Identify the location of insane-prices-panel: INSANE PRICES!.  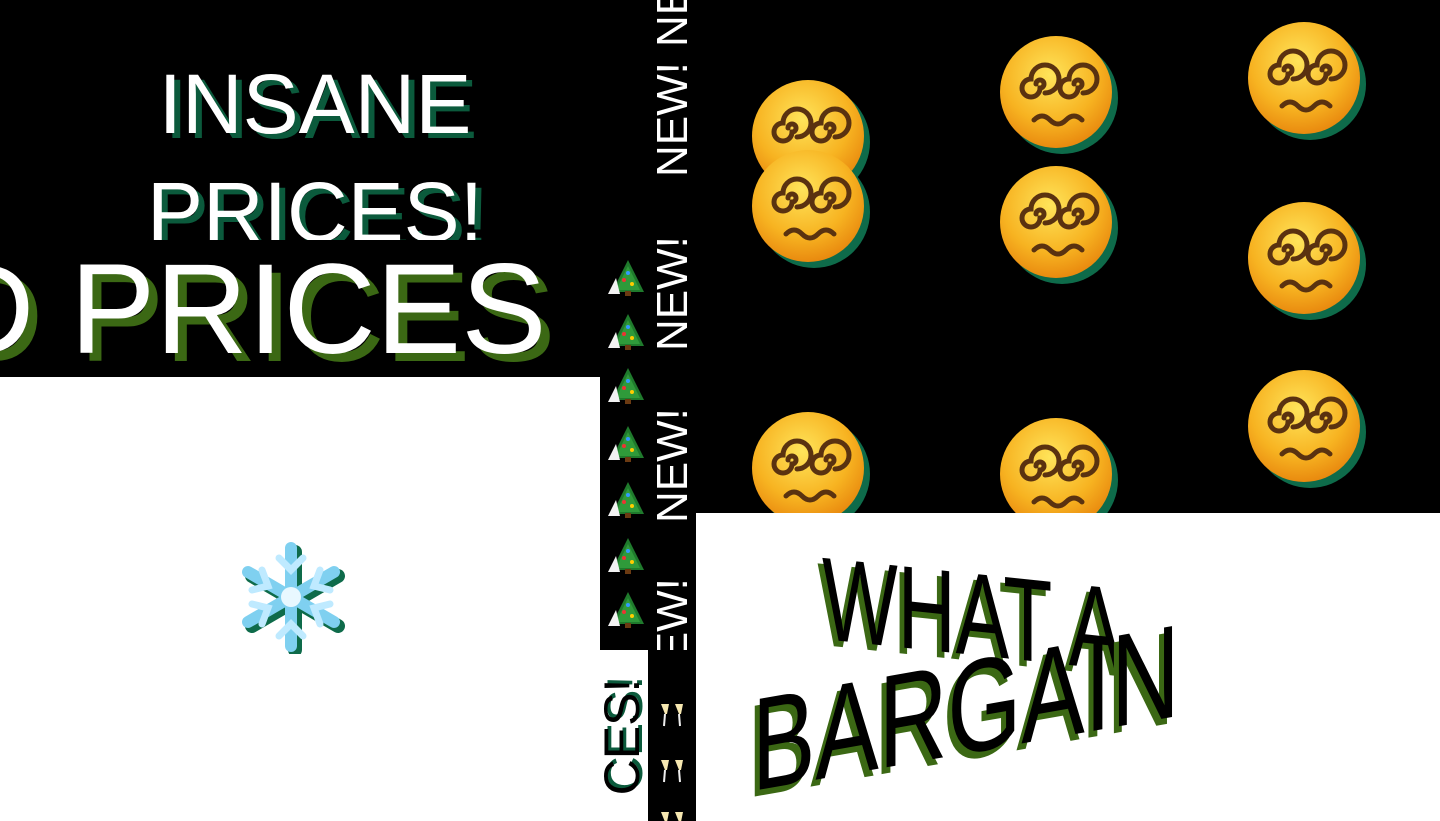
(300, 120).